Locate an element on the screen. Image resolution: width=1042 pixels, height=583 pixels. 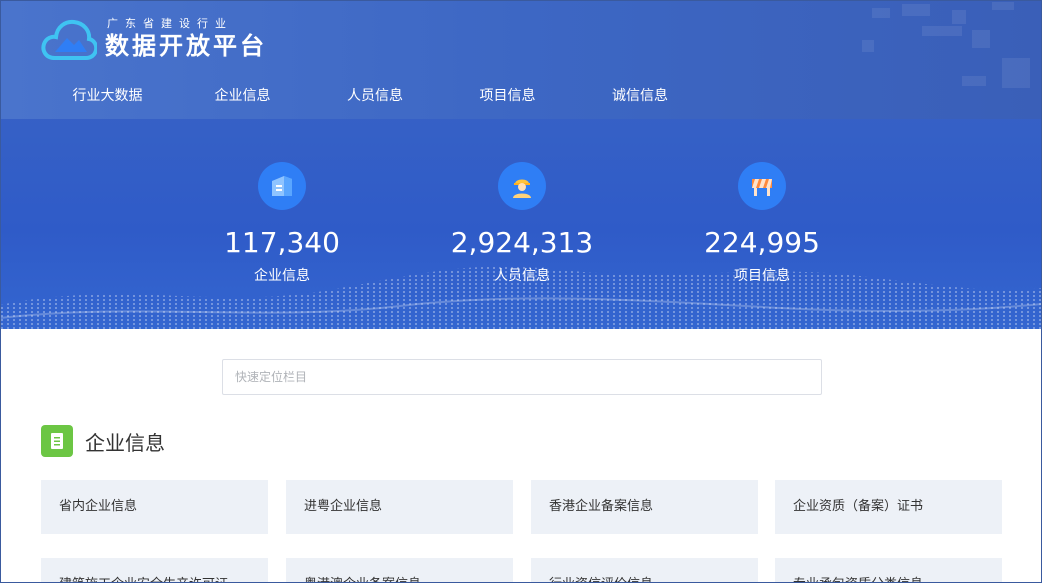
logo-title: 数据开放平台 is located at coordinates (186, 46).